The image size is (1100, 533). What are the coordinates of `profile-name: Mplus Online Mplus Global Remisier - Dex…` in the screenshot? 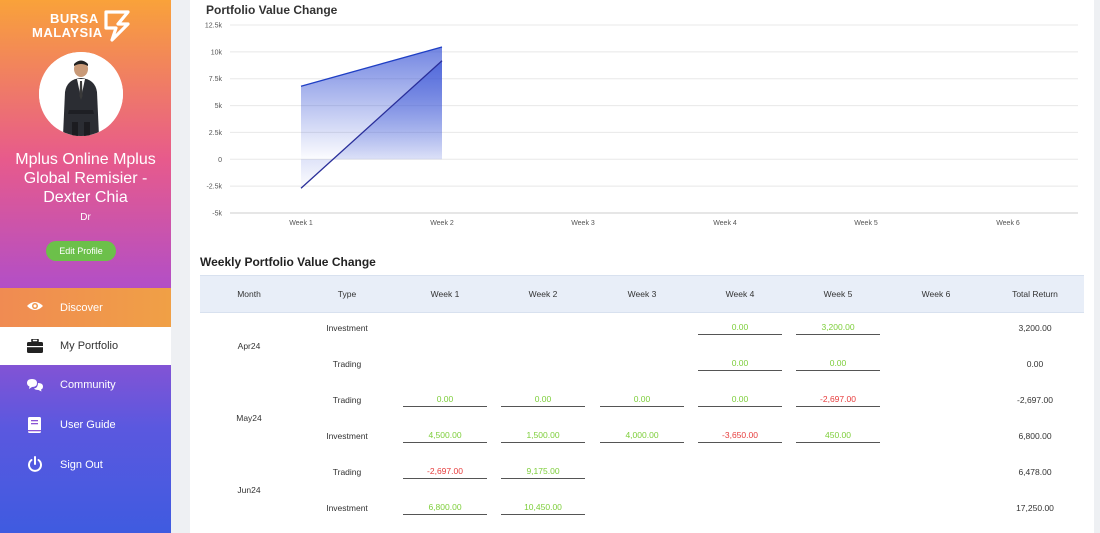 It's located at (85, 178).